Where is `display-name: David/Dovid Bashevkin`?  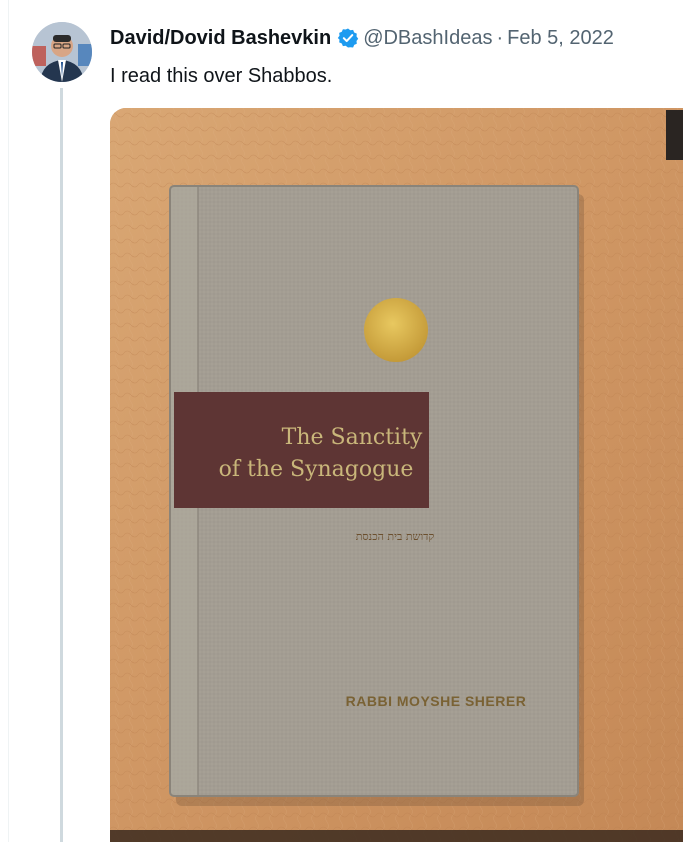 display-name: David/Dovid Bashevkin is located at coordinates (220, 38).